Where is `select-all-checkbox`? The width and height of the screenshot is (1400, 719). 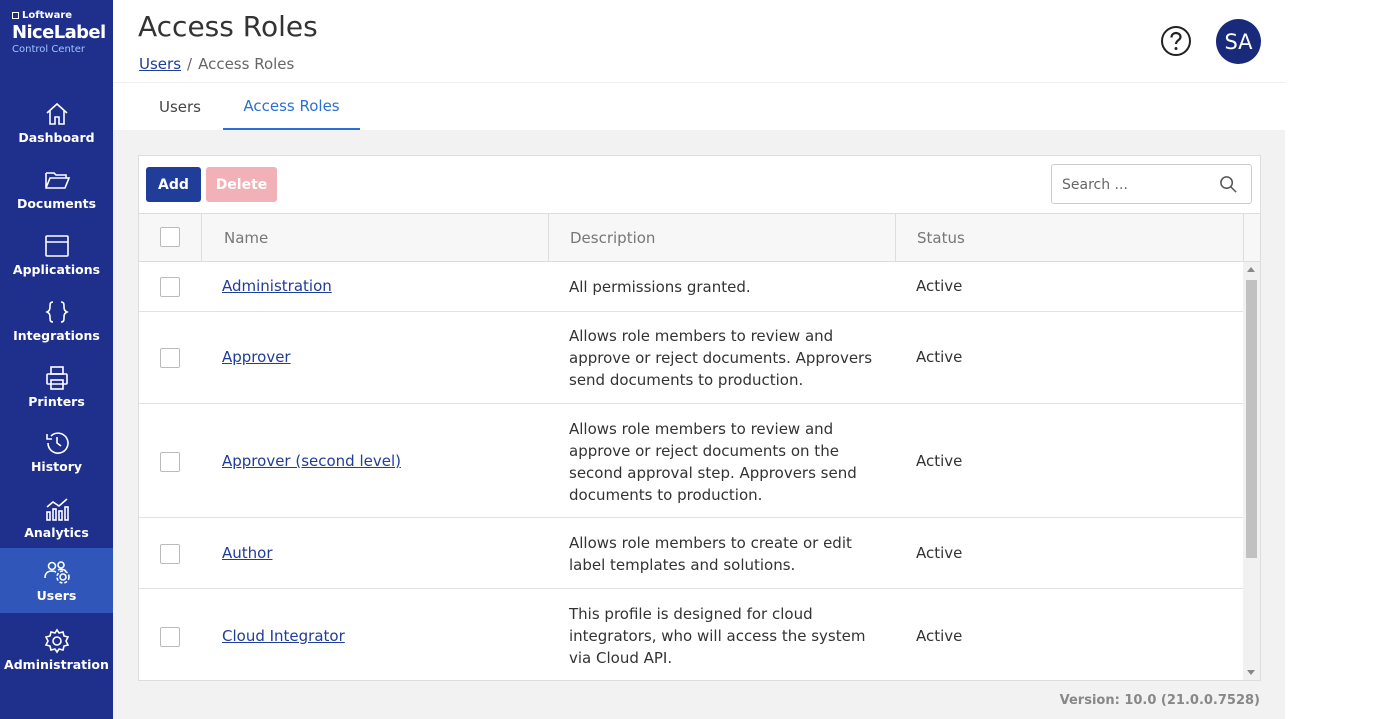
select-all-checkbox is located at coordinates (170, 237).